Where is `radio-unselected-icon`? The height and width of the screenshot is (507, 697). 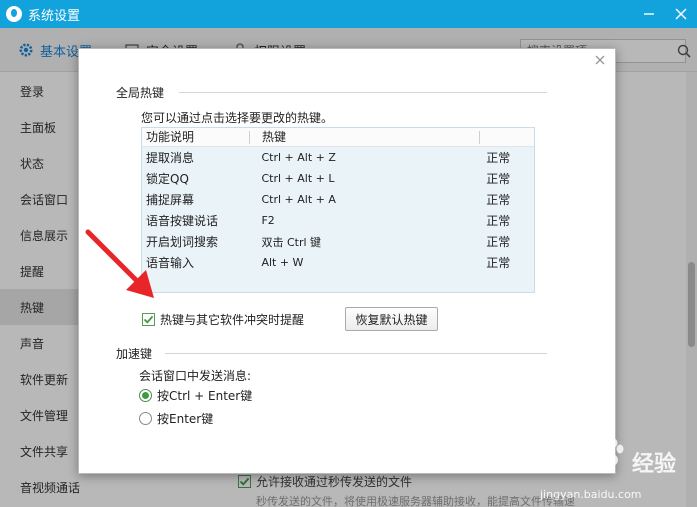 radio-unselected-icon is located at coordinates (145, 418).